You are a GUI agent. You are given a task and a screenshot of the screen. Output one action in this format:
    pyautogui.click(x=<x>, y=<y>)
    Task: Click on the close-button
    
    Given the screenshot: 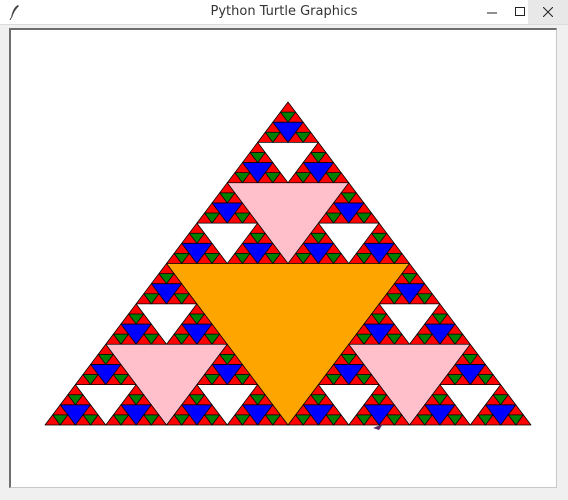 What is the action you would take?
    pyautogui.click(x=548, y=12)
    